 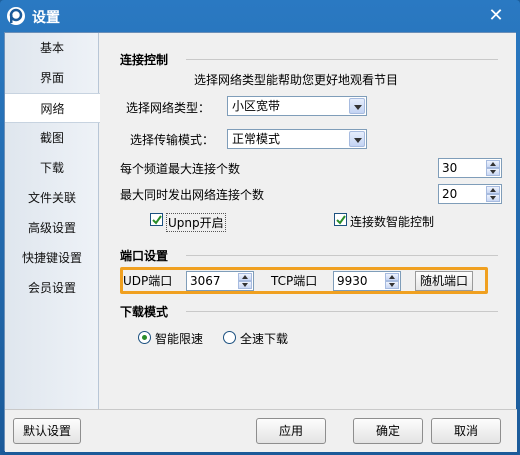 What do you see at coordinates (52, 258) in the screenshot?
I see `sidebar-item-hotkeys: 快捷键设置` at bounding box center [52, 258].